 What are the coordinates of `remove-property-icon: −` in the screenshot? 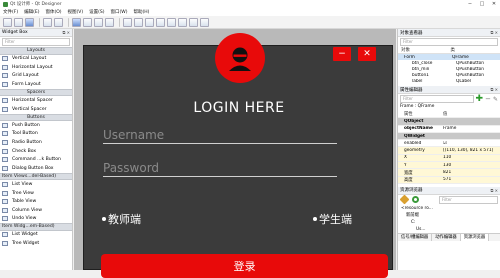 It's located at (488, 99).